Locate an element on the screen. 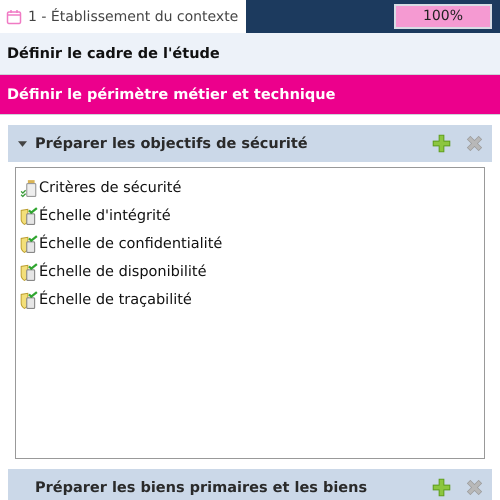 The height and width of the screenshot is (500, 500). item-label: Échelle de disponibilité is located at coordinates (123, 272).